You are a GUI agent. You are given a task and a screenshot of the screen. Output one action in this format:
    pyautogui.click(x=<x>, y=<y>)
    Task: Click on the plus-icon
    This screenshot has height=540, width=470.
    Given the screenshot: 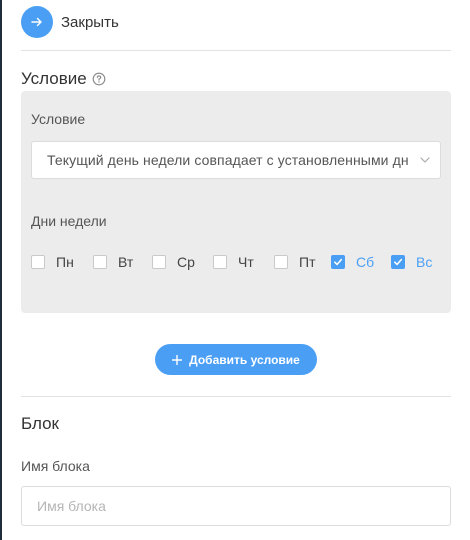 What is the action you would take?
    pyautogui.click(x=177, y=359)
    